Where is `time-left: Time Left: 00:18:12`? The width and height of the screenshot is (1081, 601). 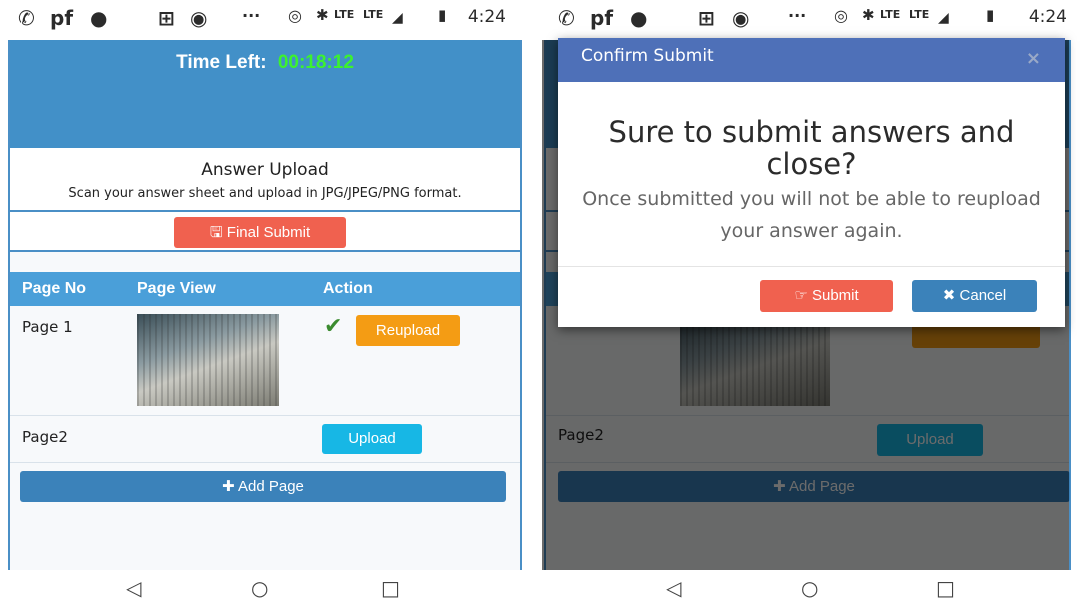
time-left: Time Left: 00:18:12 is located at coordinates (265, 63).